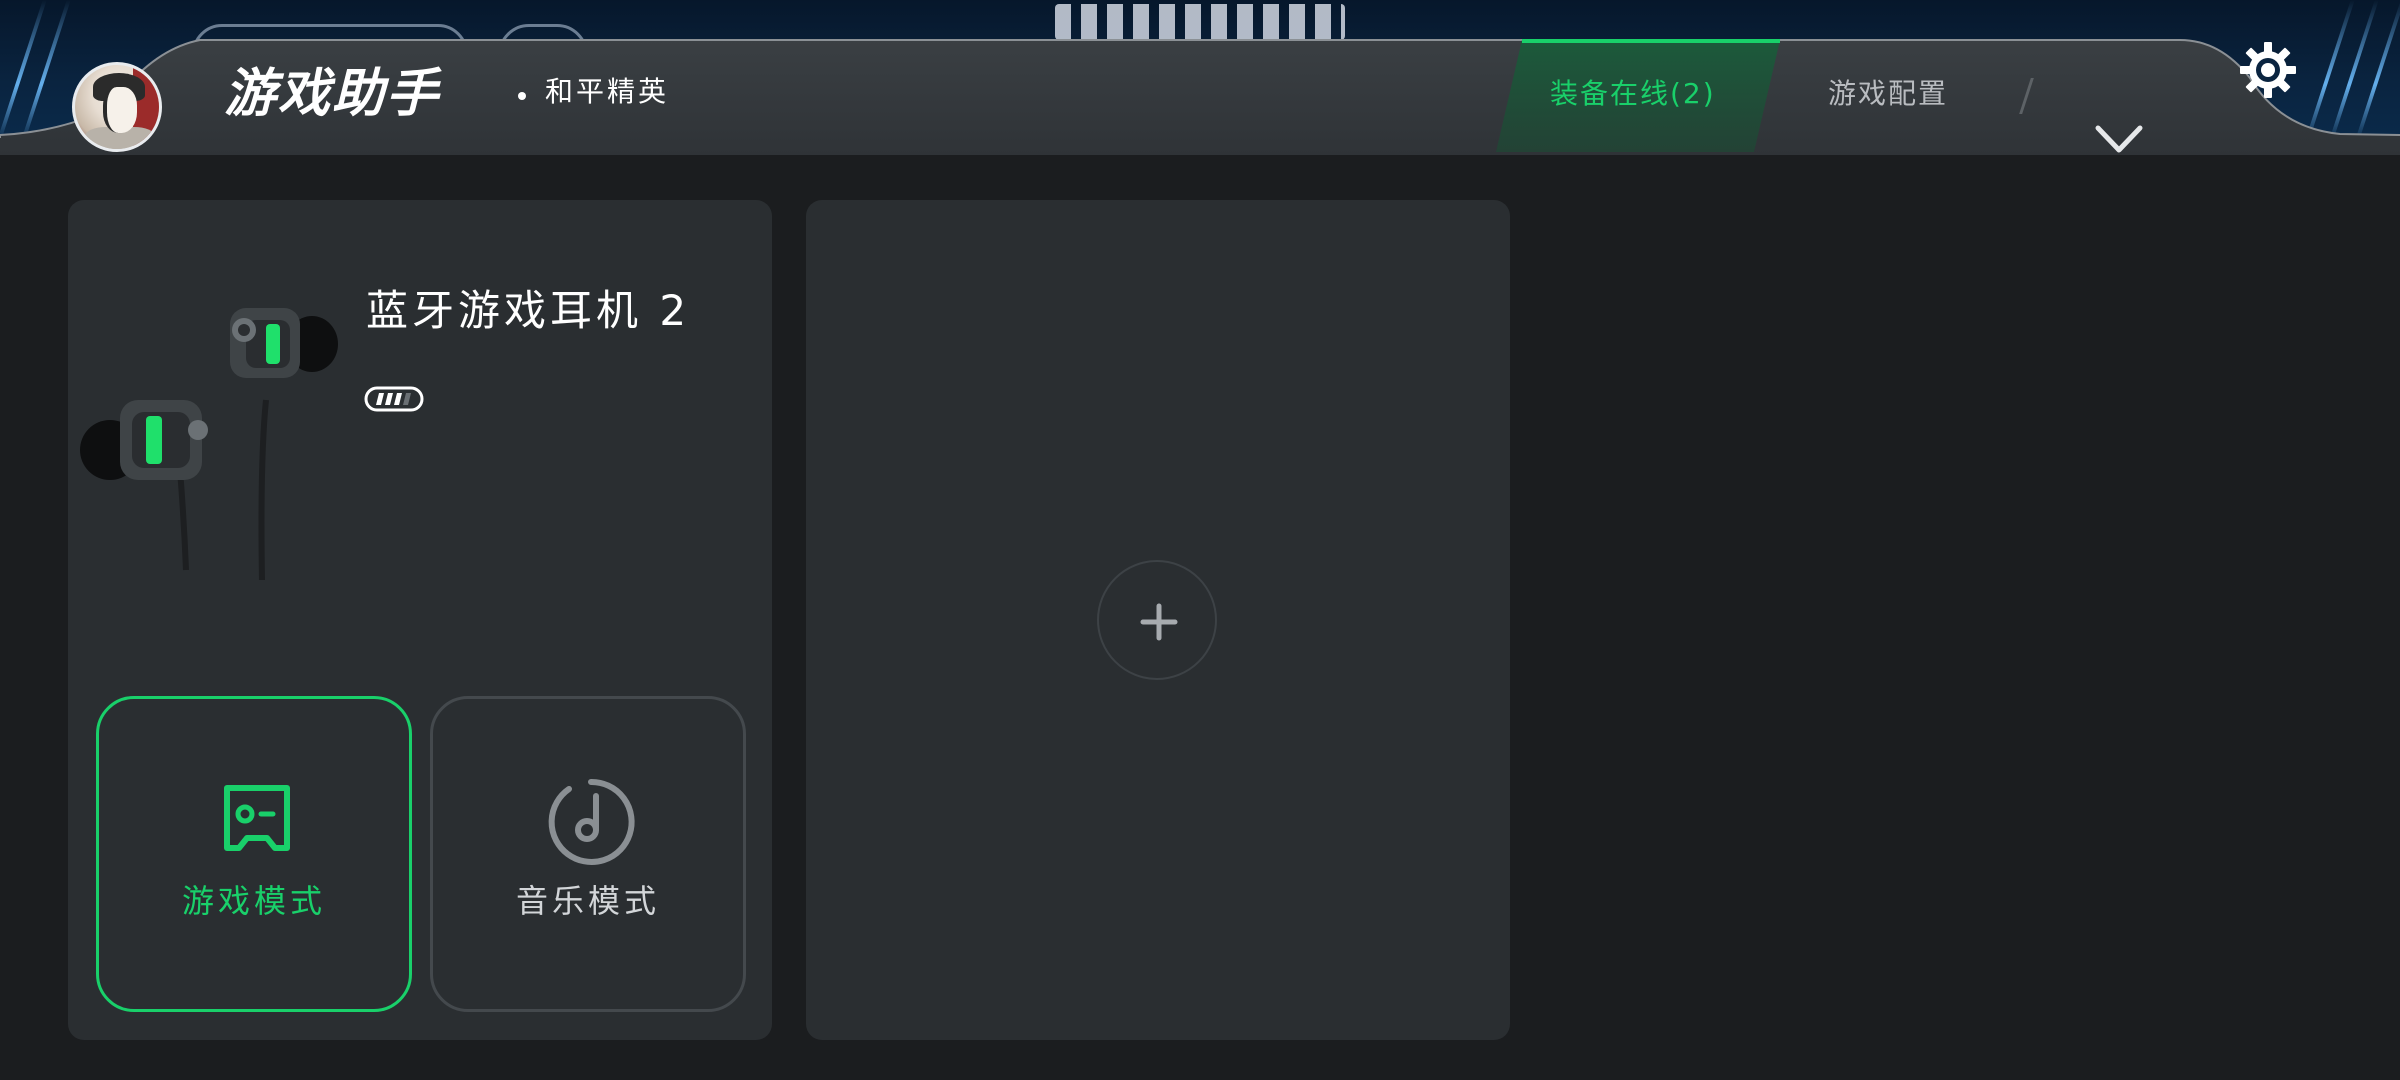 The image size is (2400, 1080). Describe the element at coordinates (254, 854) in the screenshot. I see `game-mode-button: 游戏模式` at that location.